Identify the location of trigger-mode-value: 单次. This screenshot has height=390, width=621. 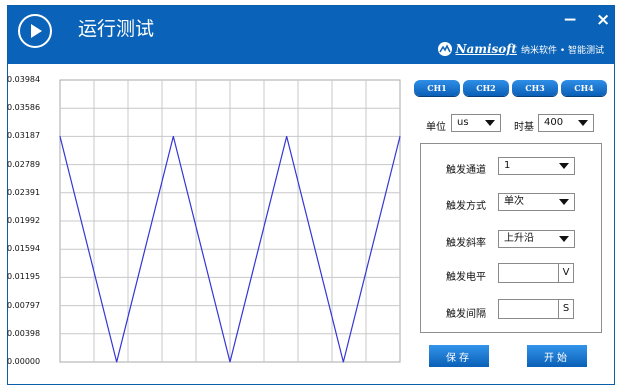
(514, 201).